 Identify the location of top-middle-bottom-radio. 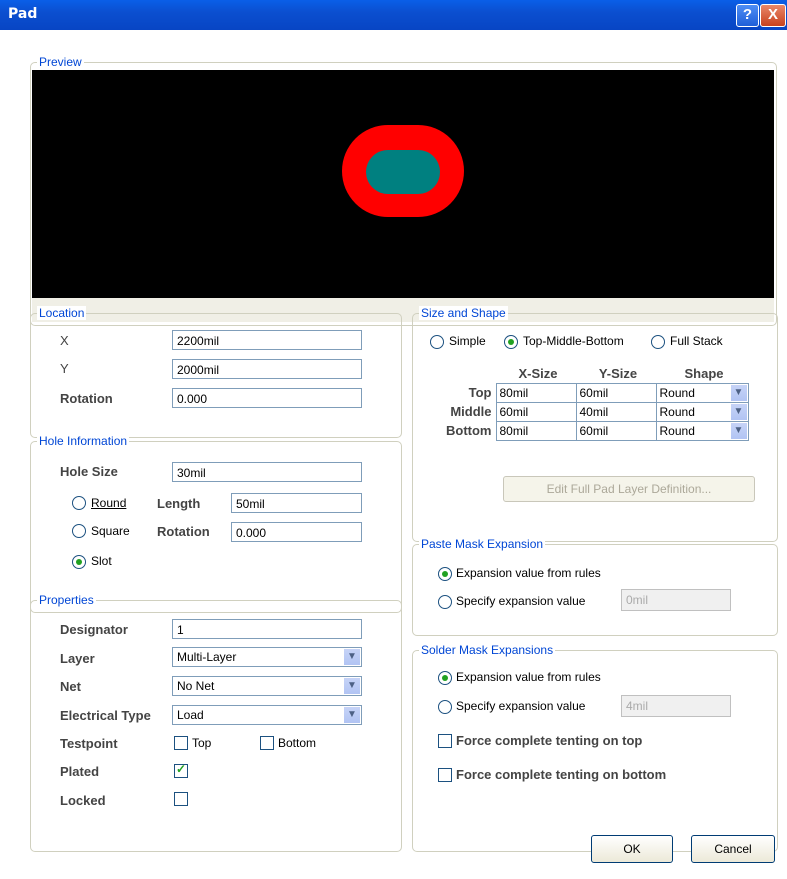
(511, 342).